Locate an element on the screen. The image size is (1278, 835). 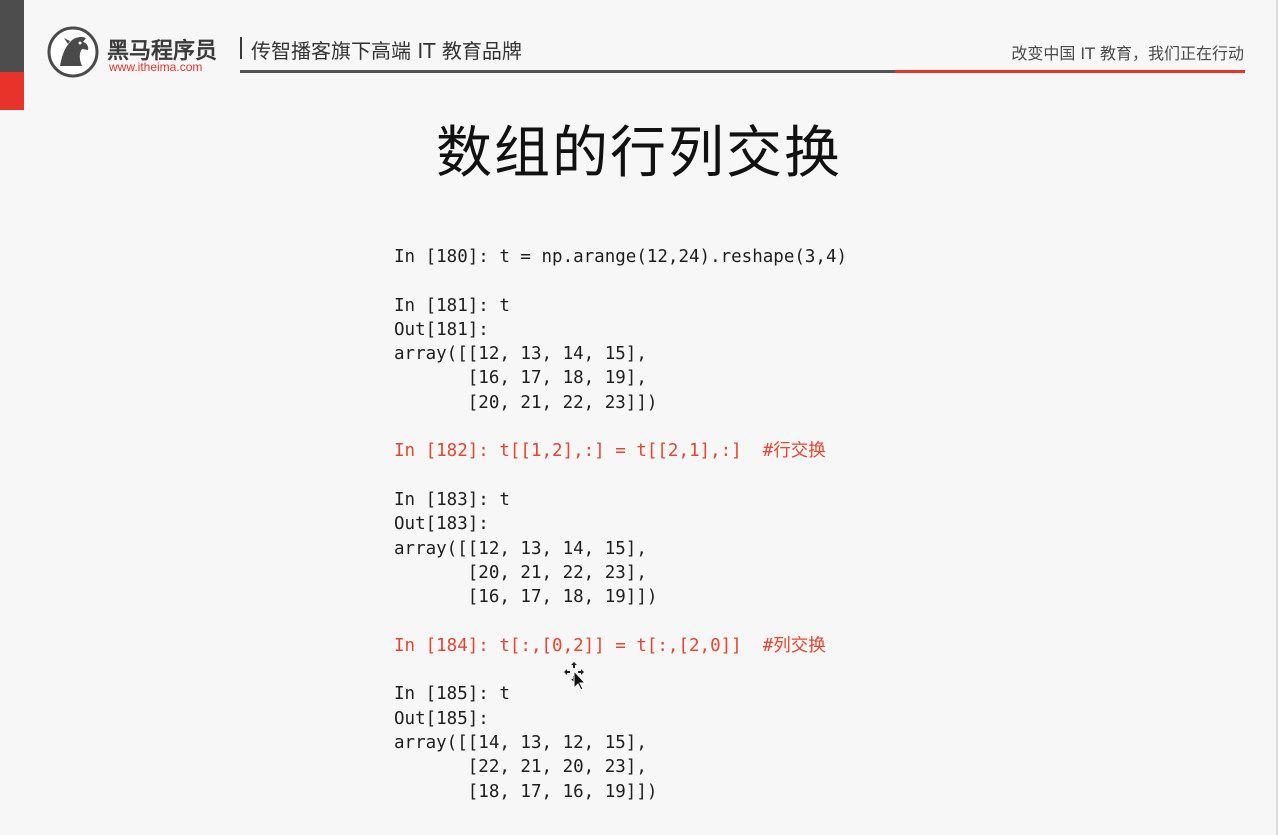
side-accent-red is located at coordinates (12, 91).